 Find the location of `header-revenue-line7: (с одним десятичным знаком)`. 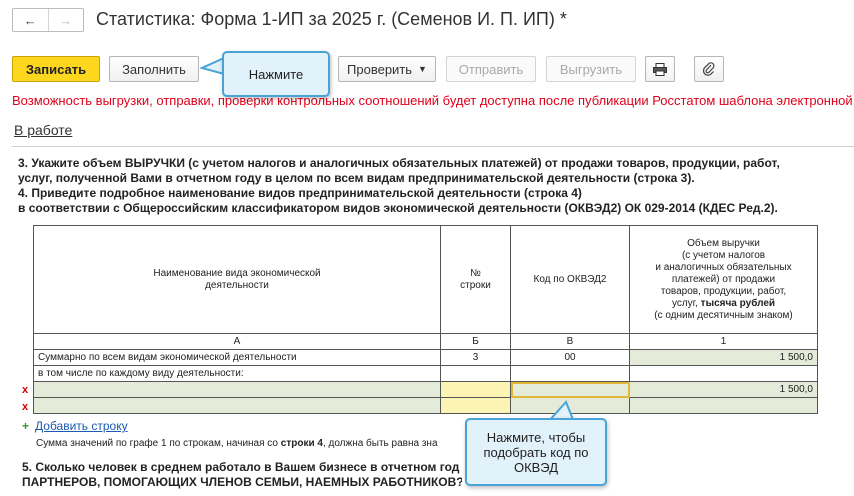

header-revenue-line7: (с одним десятичным знаком) is located at coordinates (723, 315).